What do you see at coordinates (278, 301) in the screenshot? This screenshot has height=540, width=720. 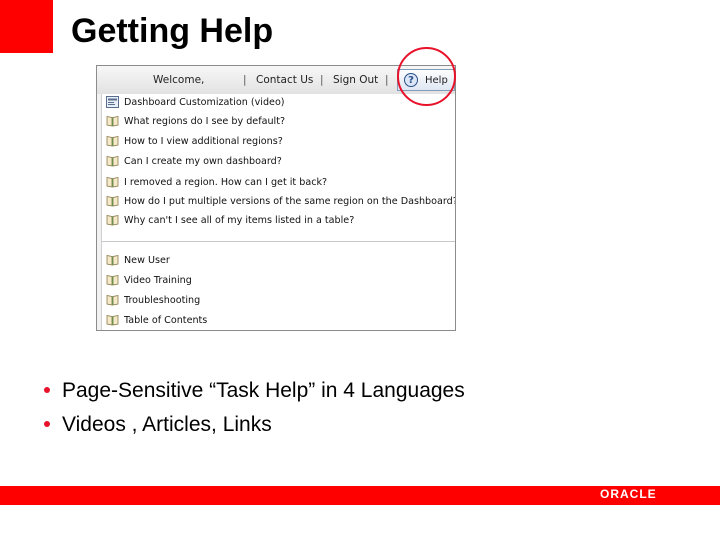 I see `help-resource-item: Troubleshooting` at bounding box center [278, 301].